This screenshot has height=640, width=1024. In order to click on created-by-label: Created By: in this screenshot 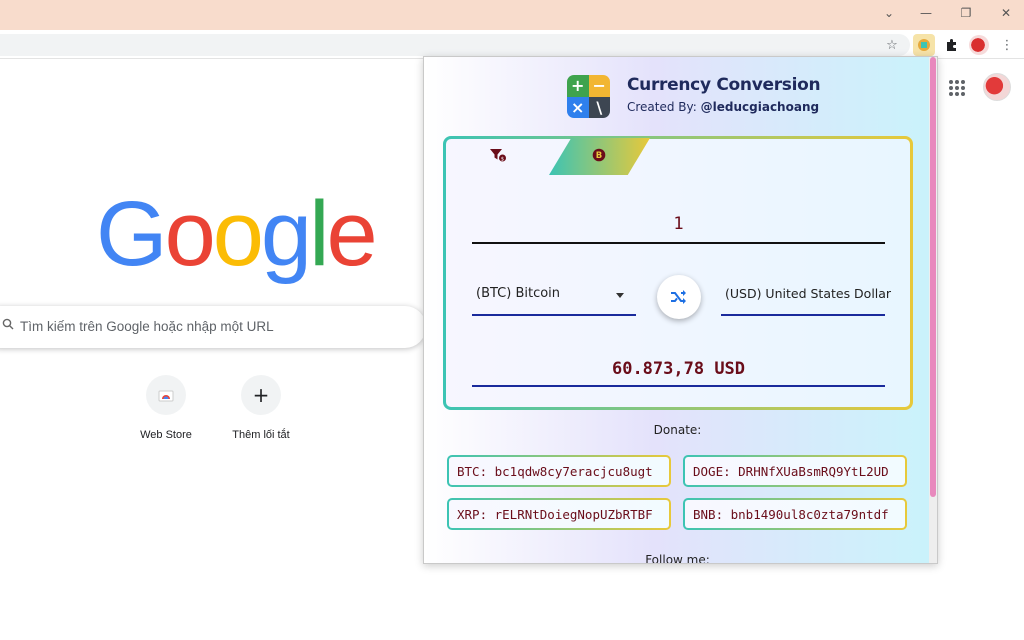, I will do `click(662, 107)`.